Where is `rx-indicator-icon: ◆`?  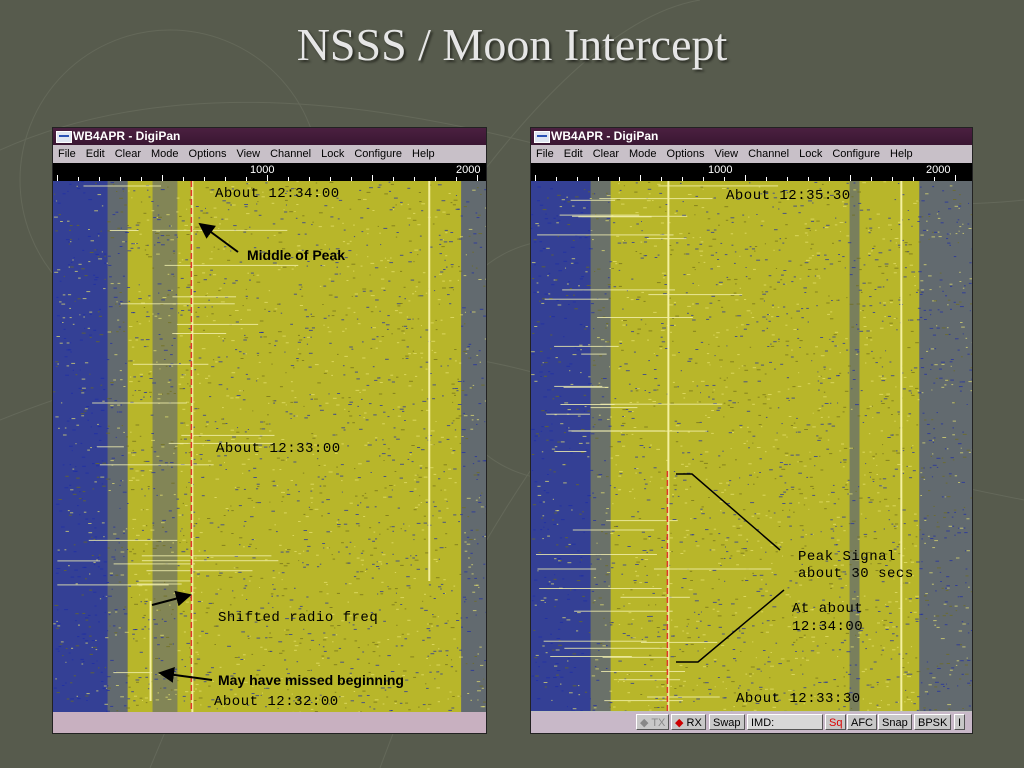 rx-indicator-icon: ◆ is located at coordinates (679, 723).